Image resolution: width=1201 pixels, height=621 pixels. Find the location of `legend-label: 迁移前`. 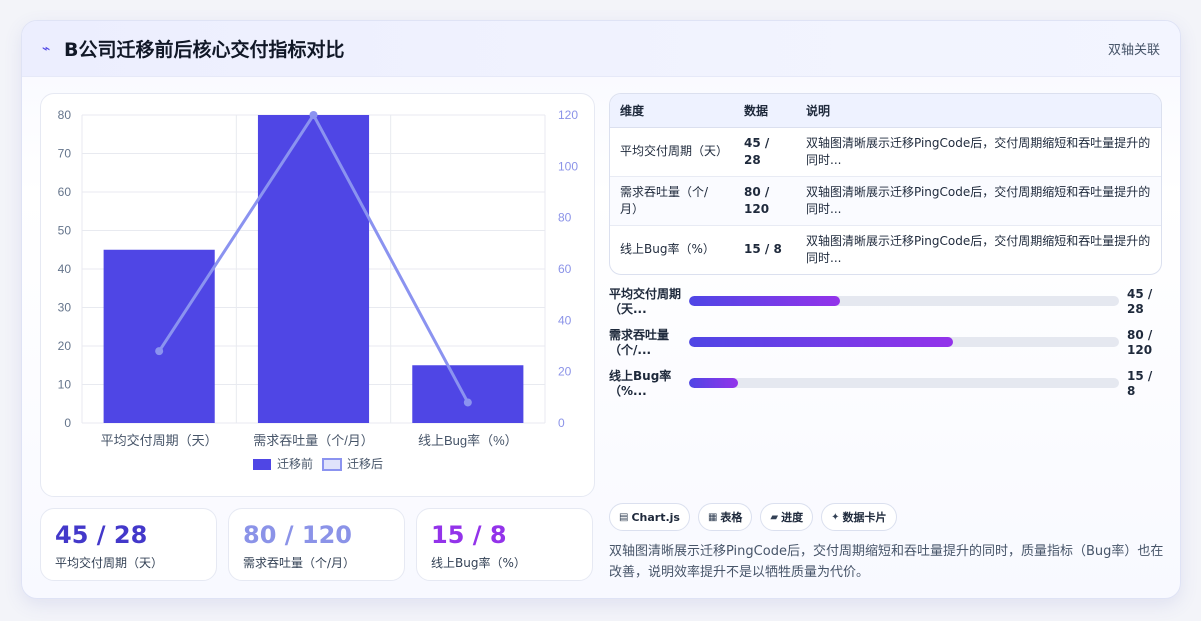

legend-label: 迁移前 is located at coordinates (295, 463).